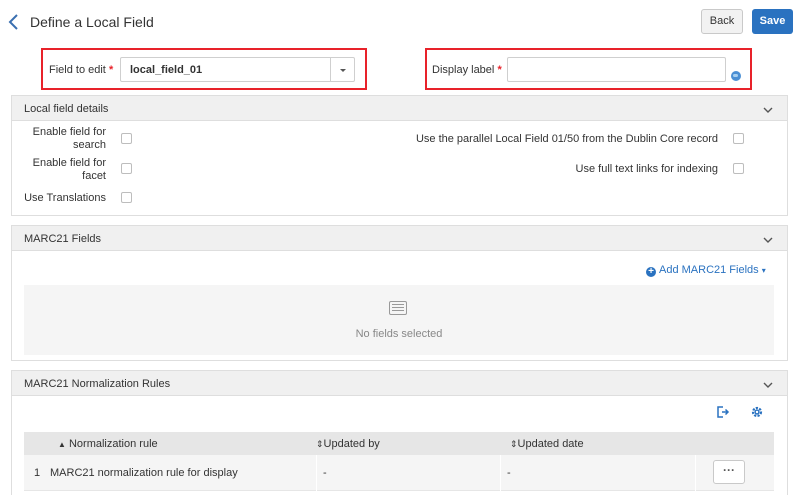  Describe the element at coordinates (237, 69) in the screenshot. I see `field-to-edit-select: local_field_01` at that location.